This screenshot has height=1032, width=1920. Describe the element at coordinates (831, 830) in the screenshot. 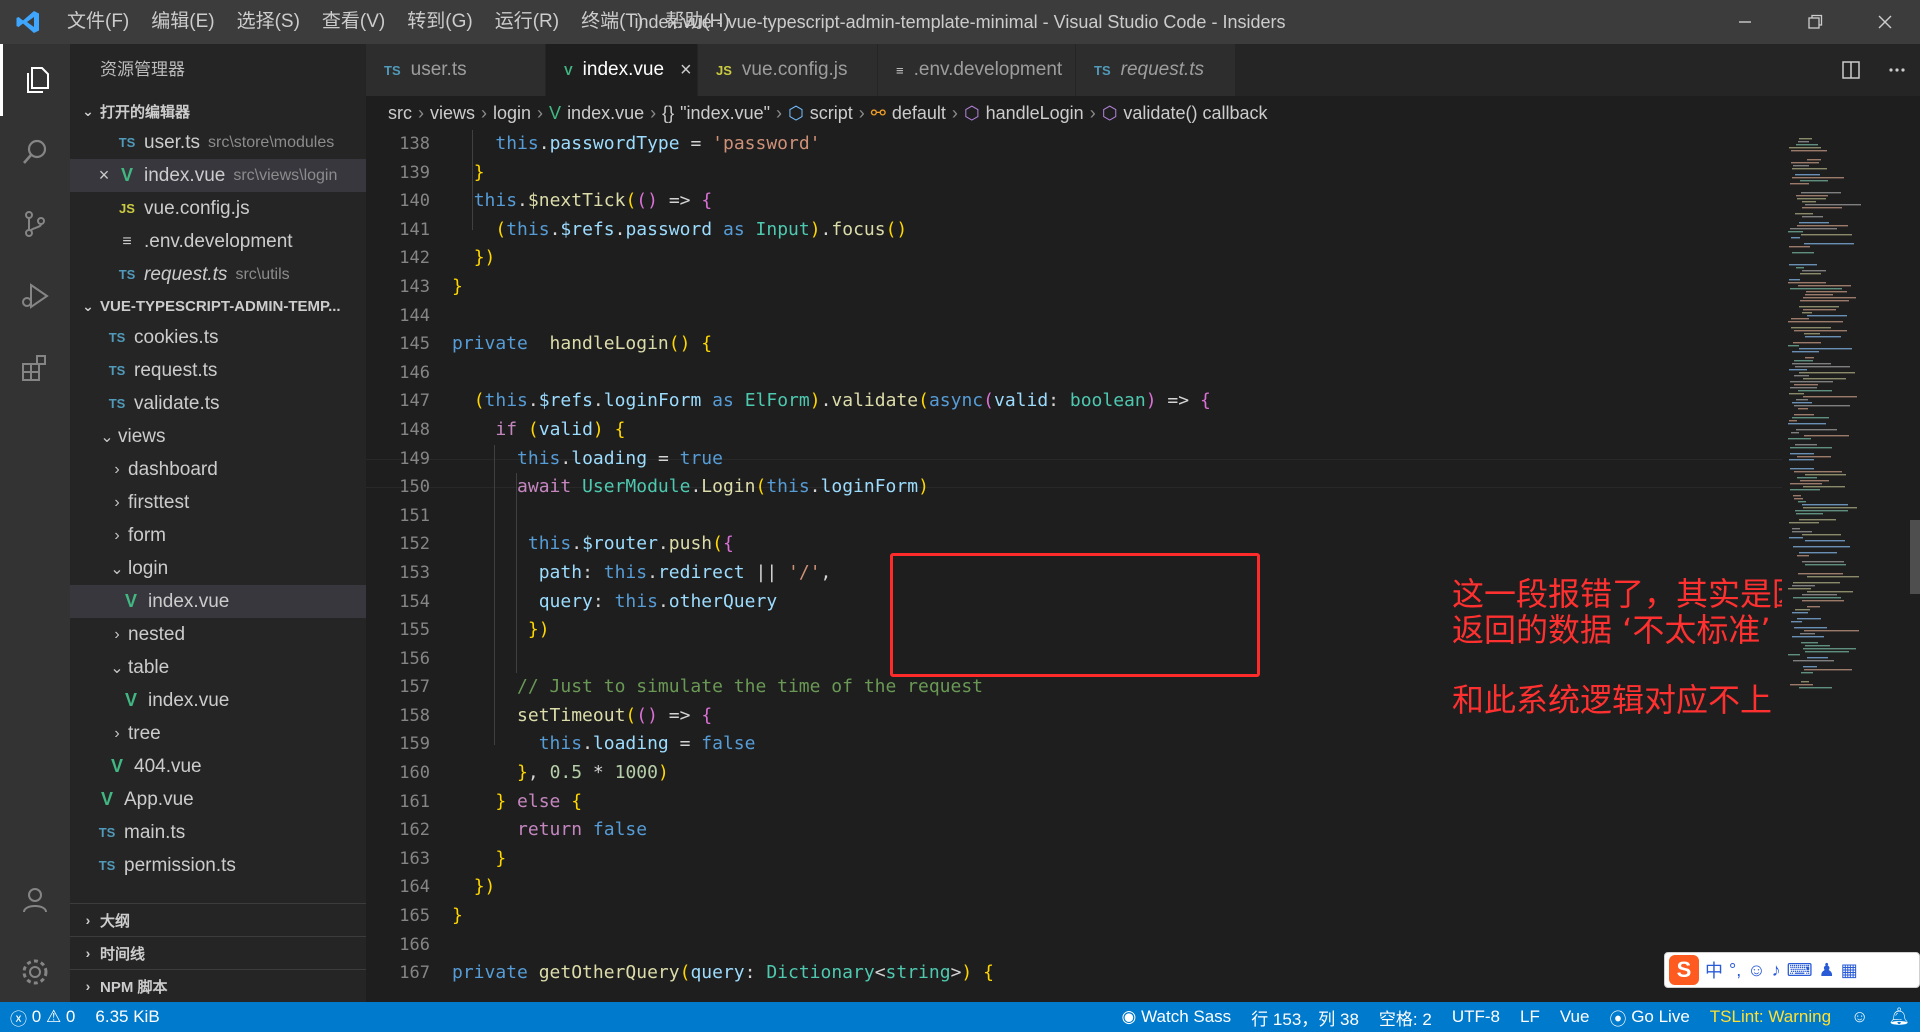

I see `code-line: return false` at that location.